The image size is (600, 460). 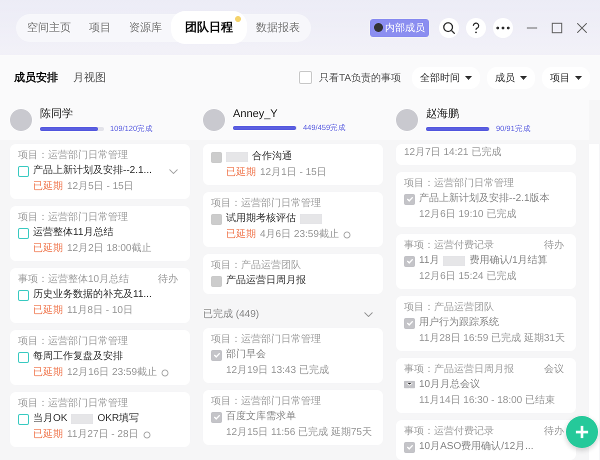 I want to click on search-icon, so click(x=449, y=27).